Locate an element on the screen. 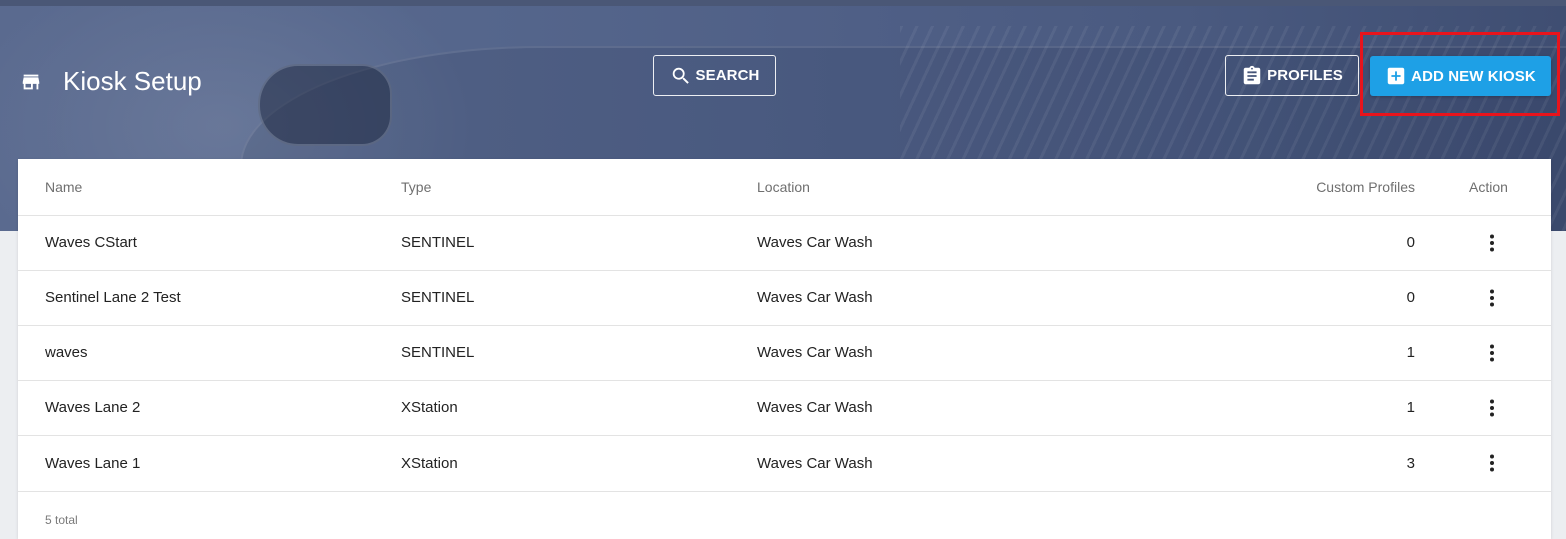  column-header-location: Location is located at coordinates (783, 187).